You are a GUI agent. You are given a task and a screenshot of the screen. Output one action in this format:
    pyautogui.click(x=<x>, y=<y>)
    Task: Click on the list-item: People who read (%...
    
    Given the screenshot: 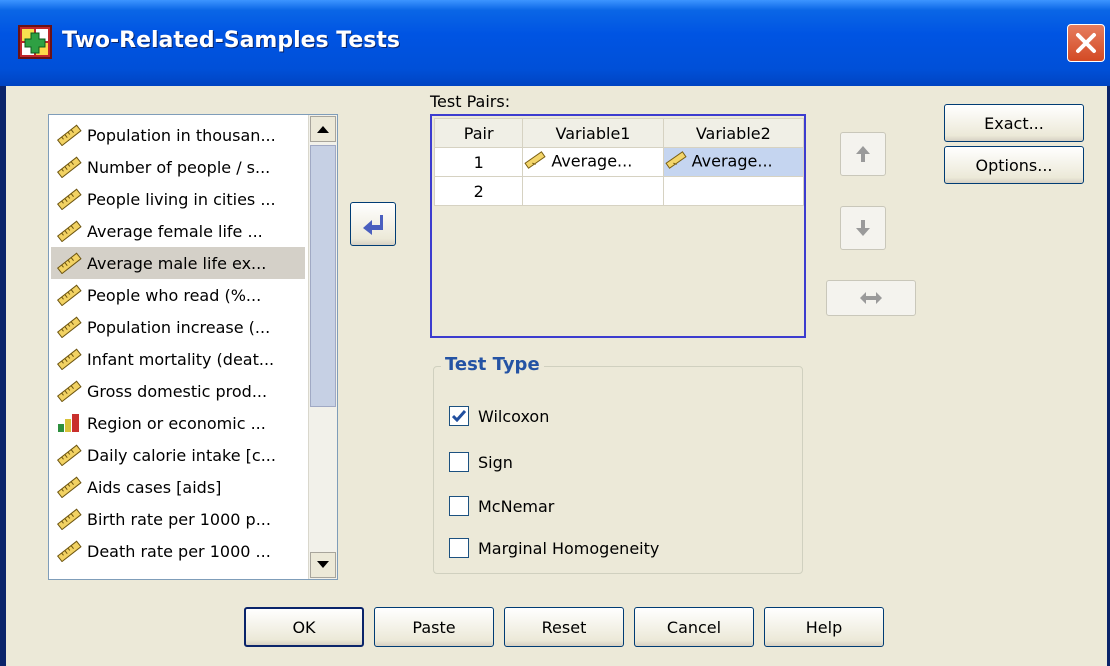 What is the action you would take?
    pyautogui.click(x=178, y=295)
    